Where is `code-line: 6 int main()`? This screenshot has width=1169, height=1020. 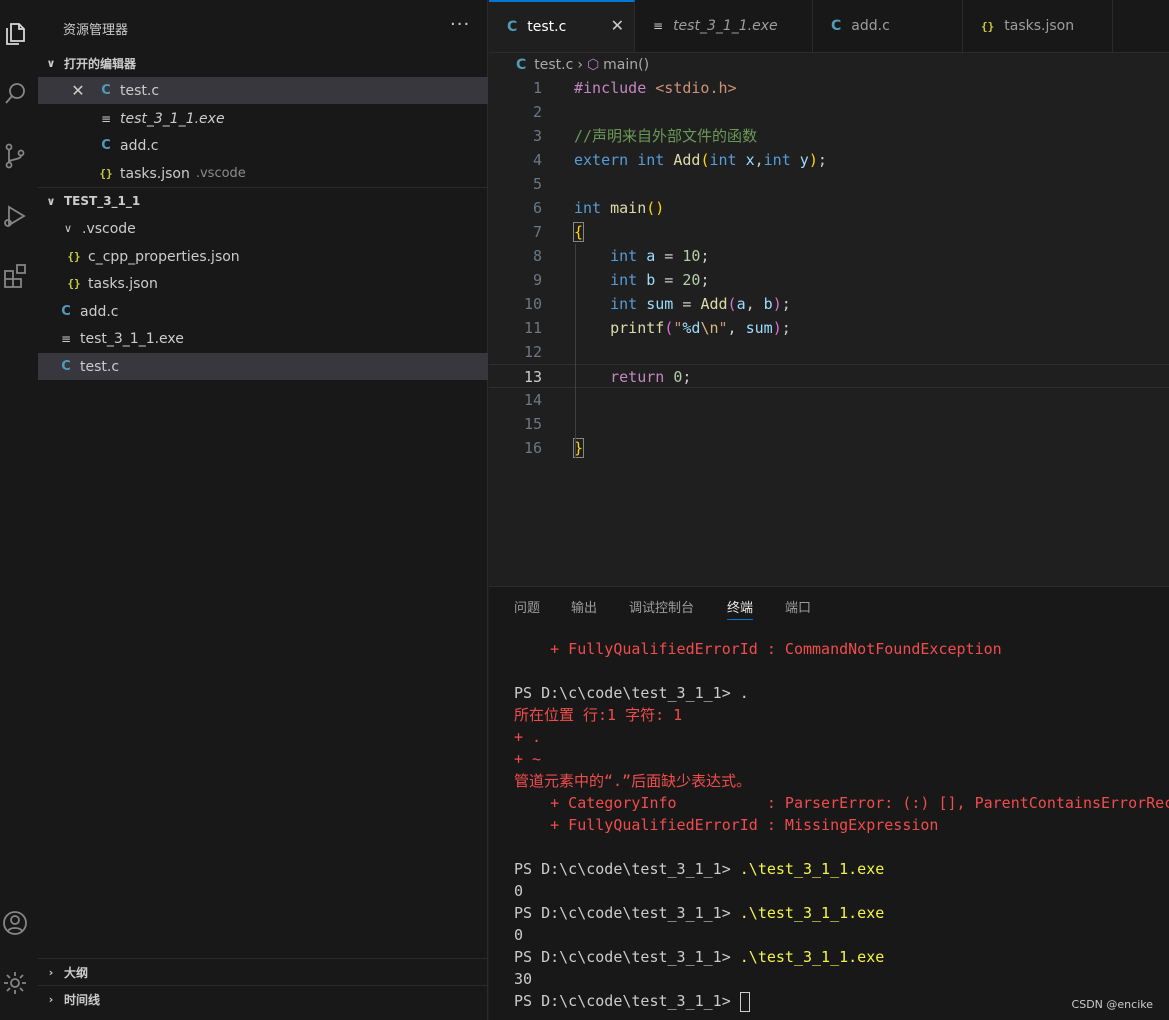
code-line: 6 int main() is located at coordinates (829, 208).